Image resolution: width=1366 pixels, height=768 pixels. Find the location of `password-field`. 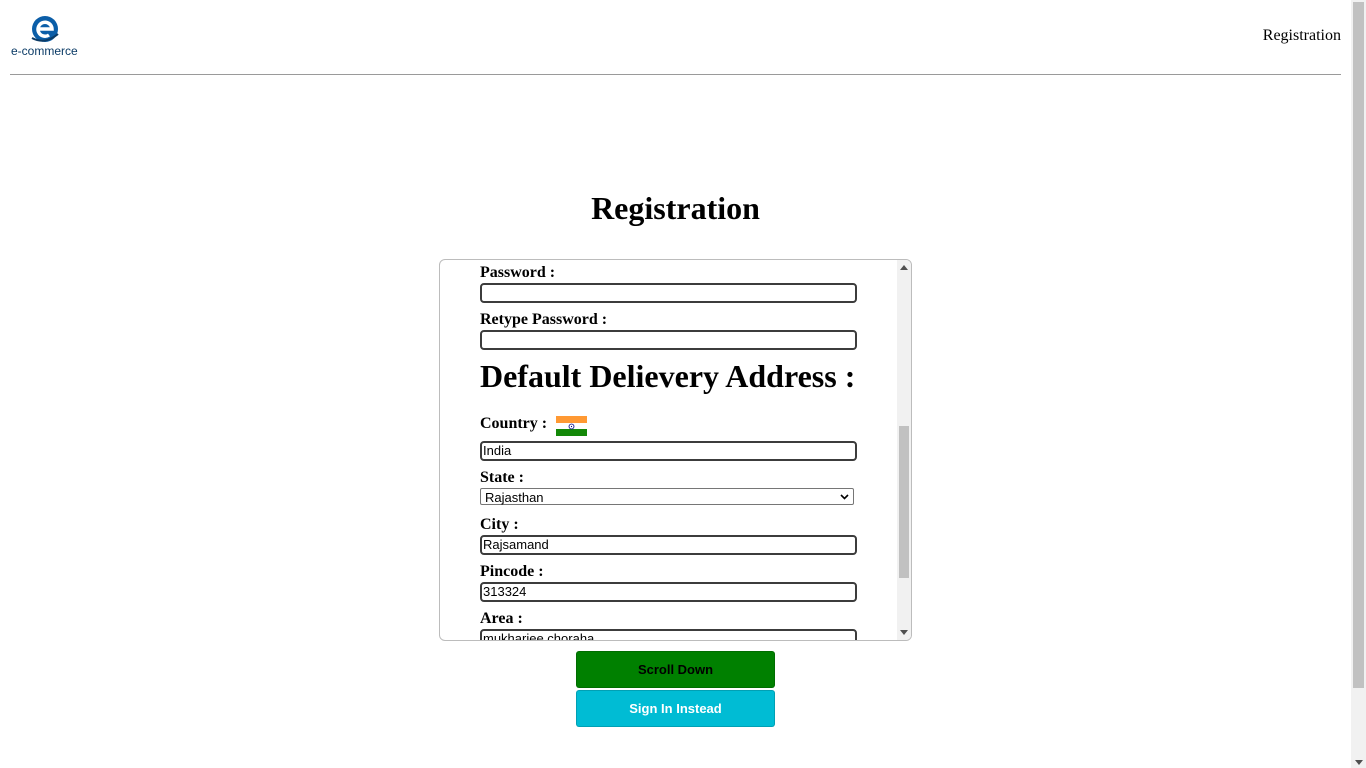

password-field is located at coordinates (668, 293).